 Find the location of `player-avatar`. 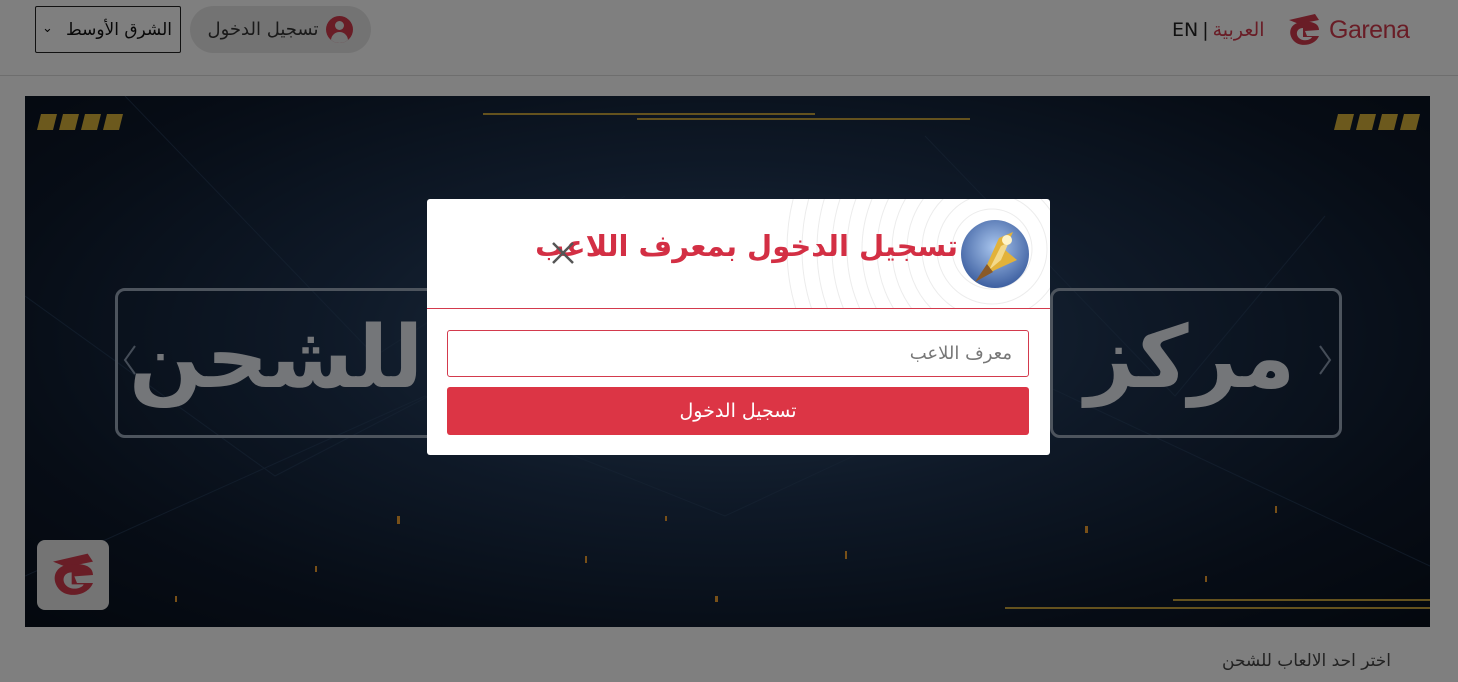

player-avatar is located at coordinates (995, 254).